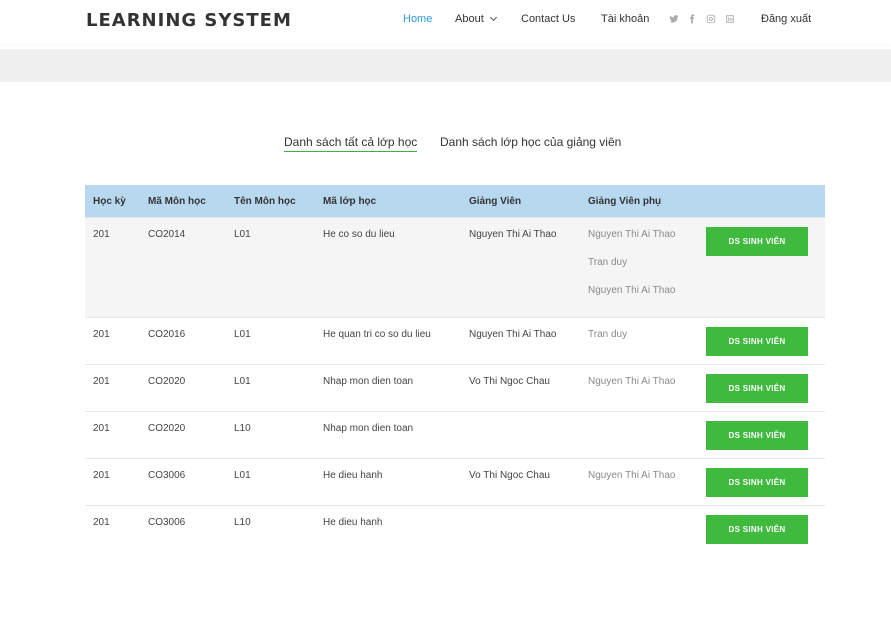 This screenshot has width=891, height=634. Describe the element at coordinates (495, 201) in the screenshot. I see `header-giang-vien: Giảng Viên` at that location.